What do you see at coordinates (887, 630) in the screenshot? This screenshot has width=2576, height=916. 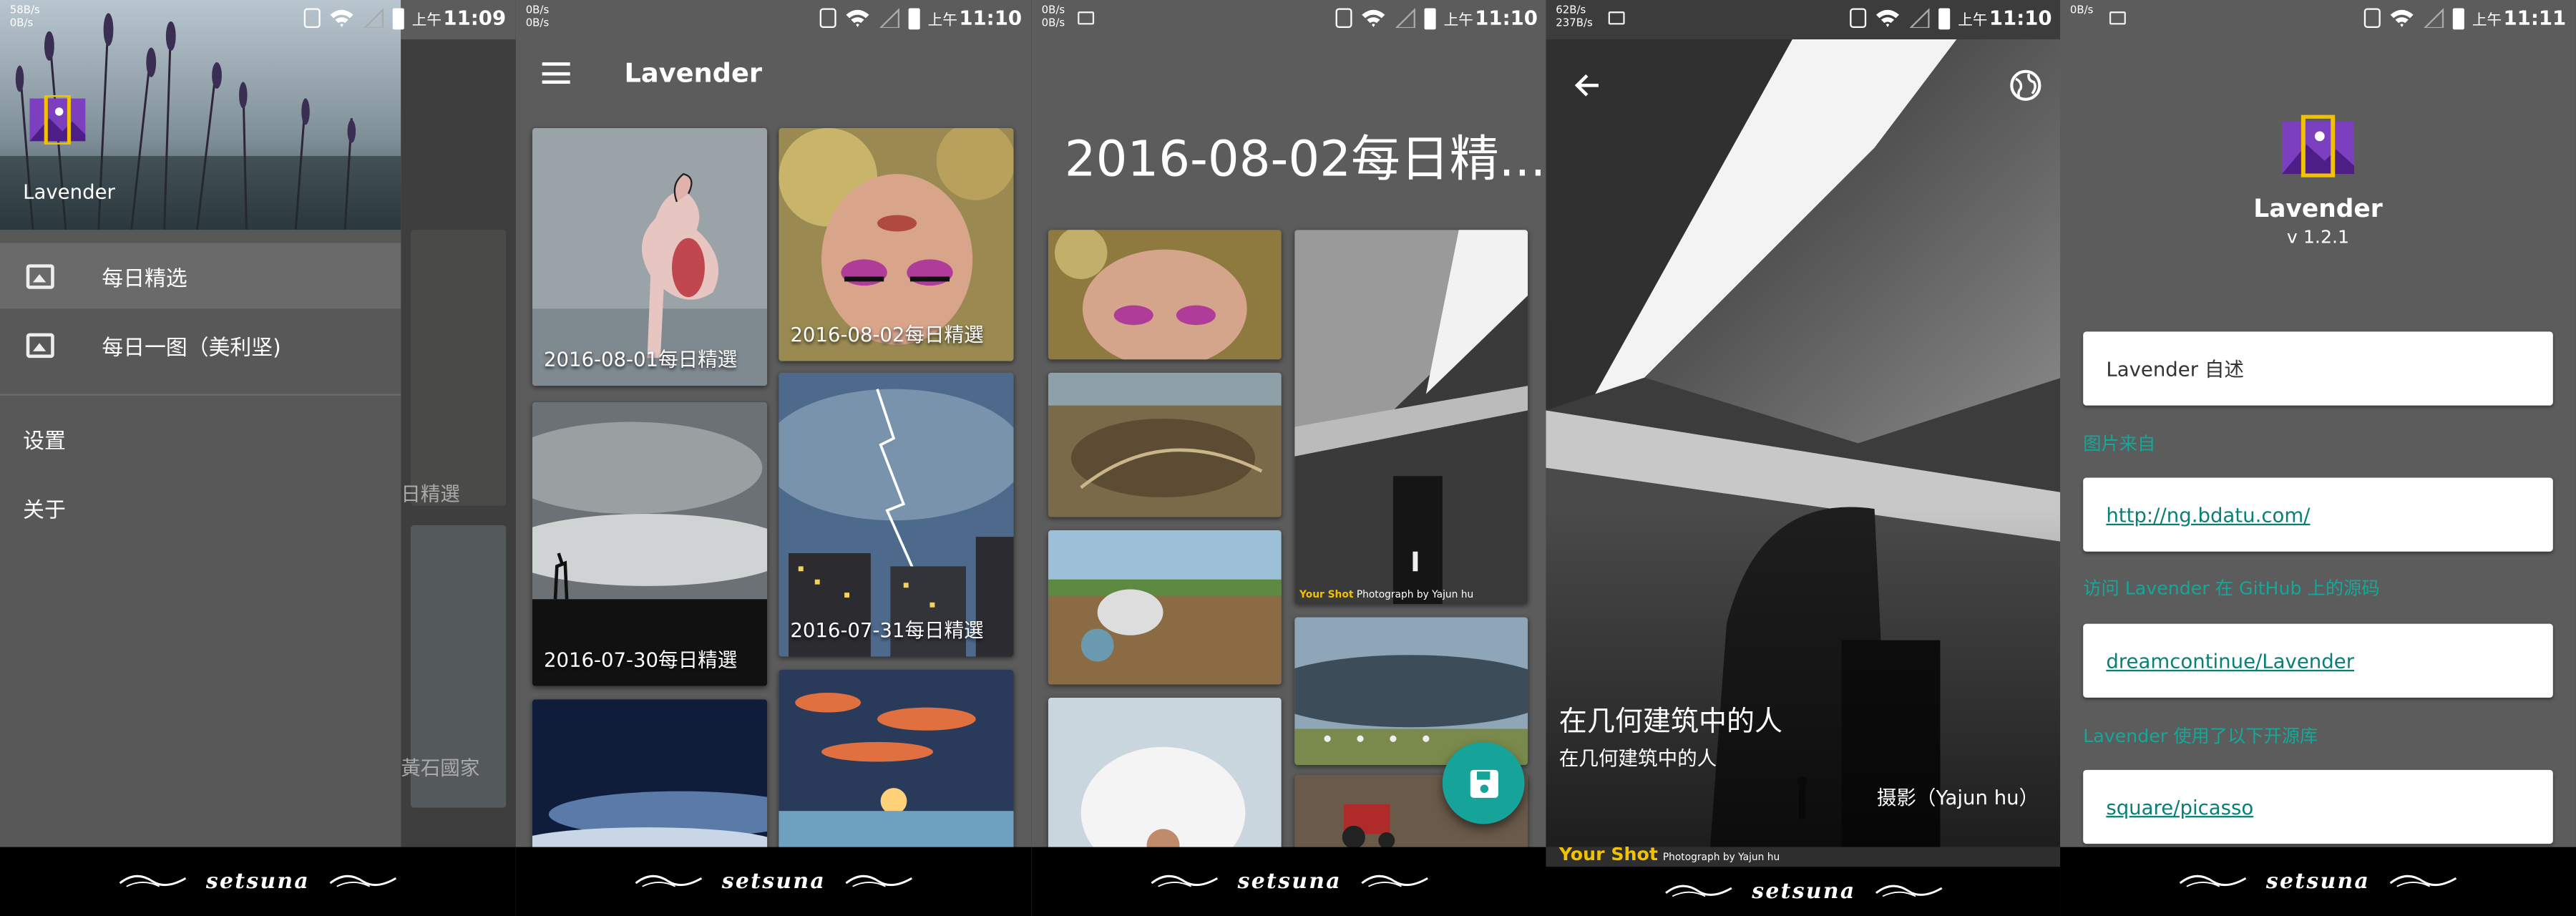 I see `card-caption: 2016-07-31每日精選` at bounding box center [887, 630].